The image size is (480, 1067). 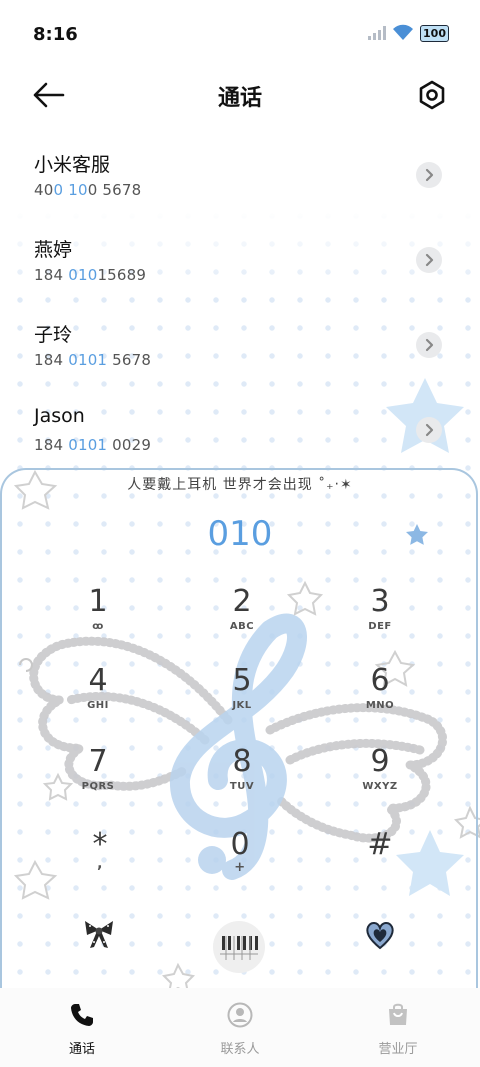 I want to click on contact-name: 小米客服, so click(x=72, y=165).